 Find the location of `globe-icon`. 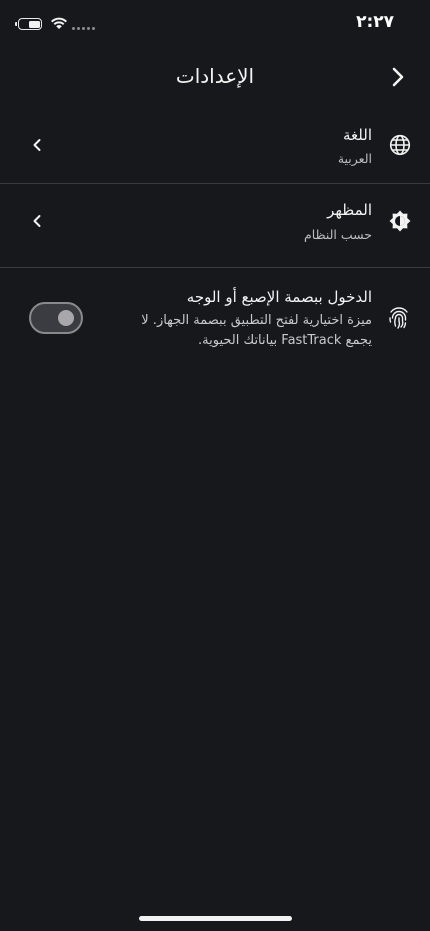

globe-icon is located at coordinates (400, 145).